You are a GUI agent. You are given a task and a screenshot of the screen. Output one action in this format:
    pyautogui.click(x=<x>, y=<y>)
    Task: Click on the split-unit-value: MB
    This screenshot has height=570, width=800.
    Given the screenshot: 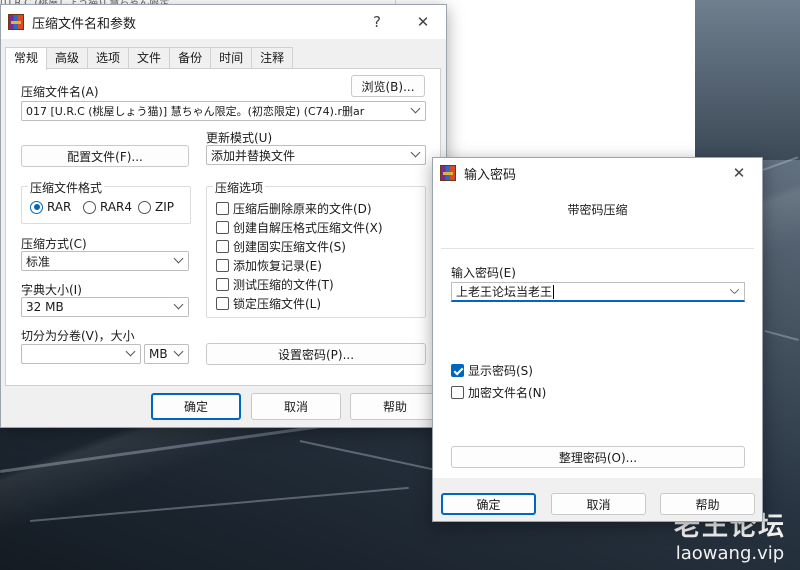 What is the action you would take?
    pyautogui.click(x=158, y=354)
    